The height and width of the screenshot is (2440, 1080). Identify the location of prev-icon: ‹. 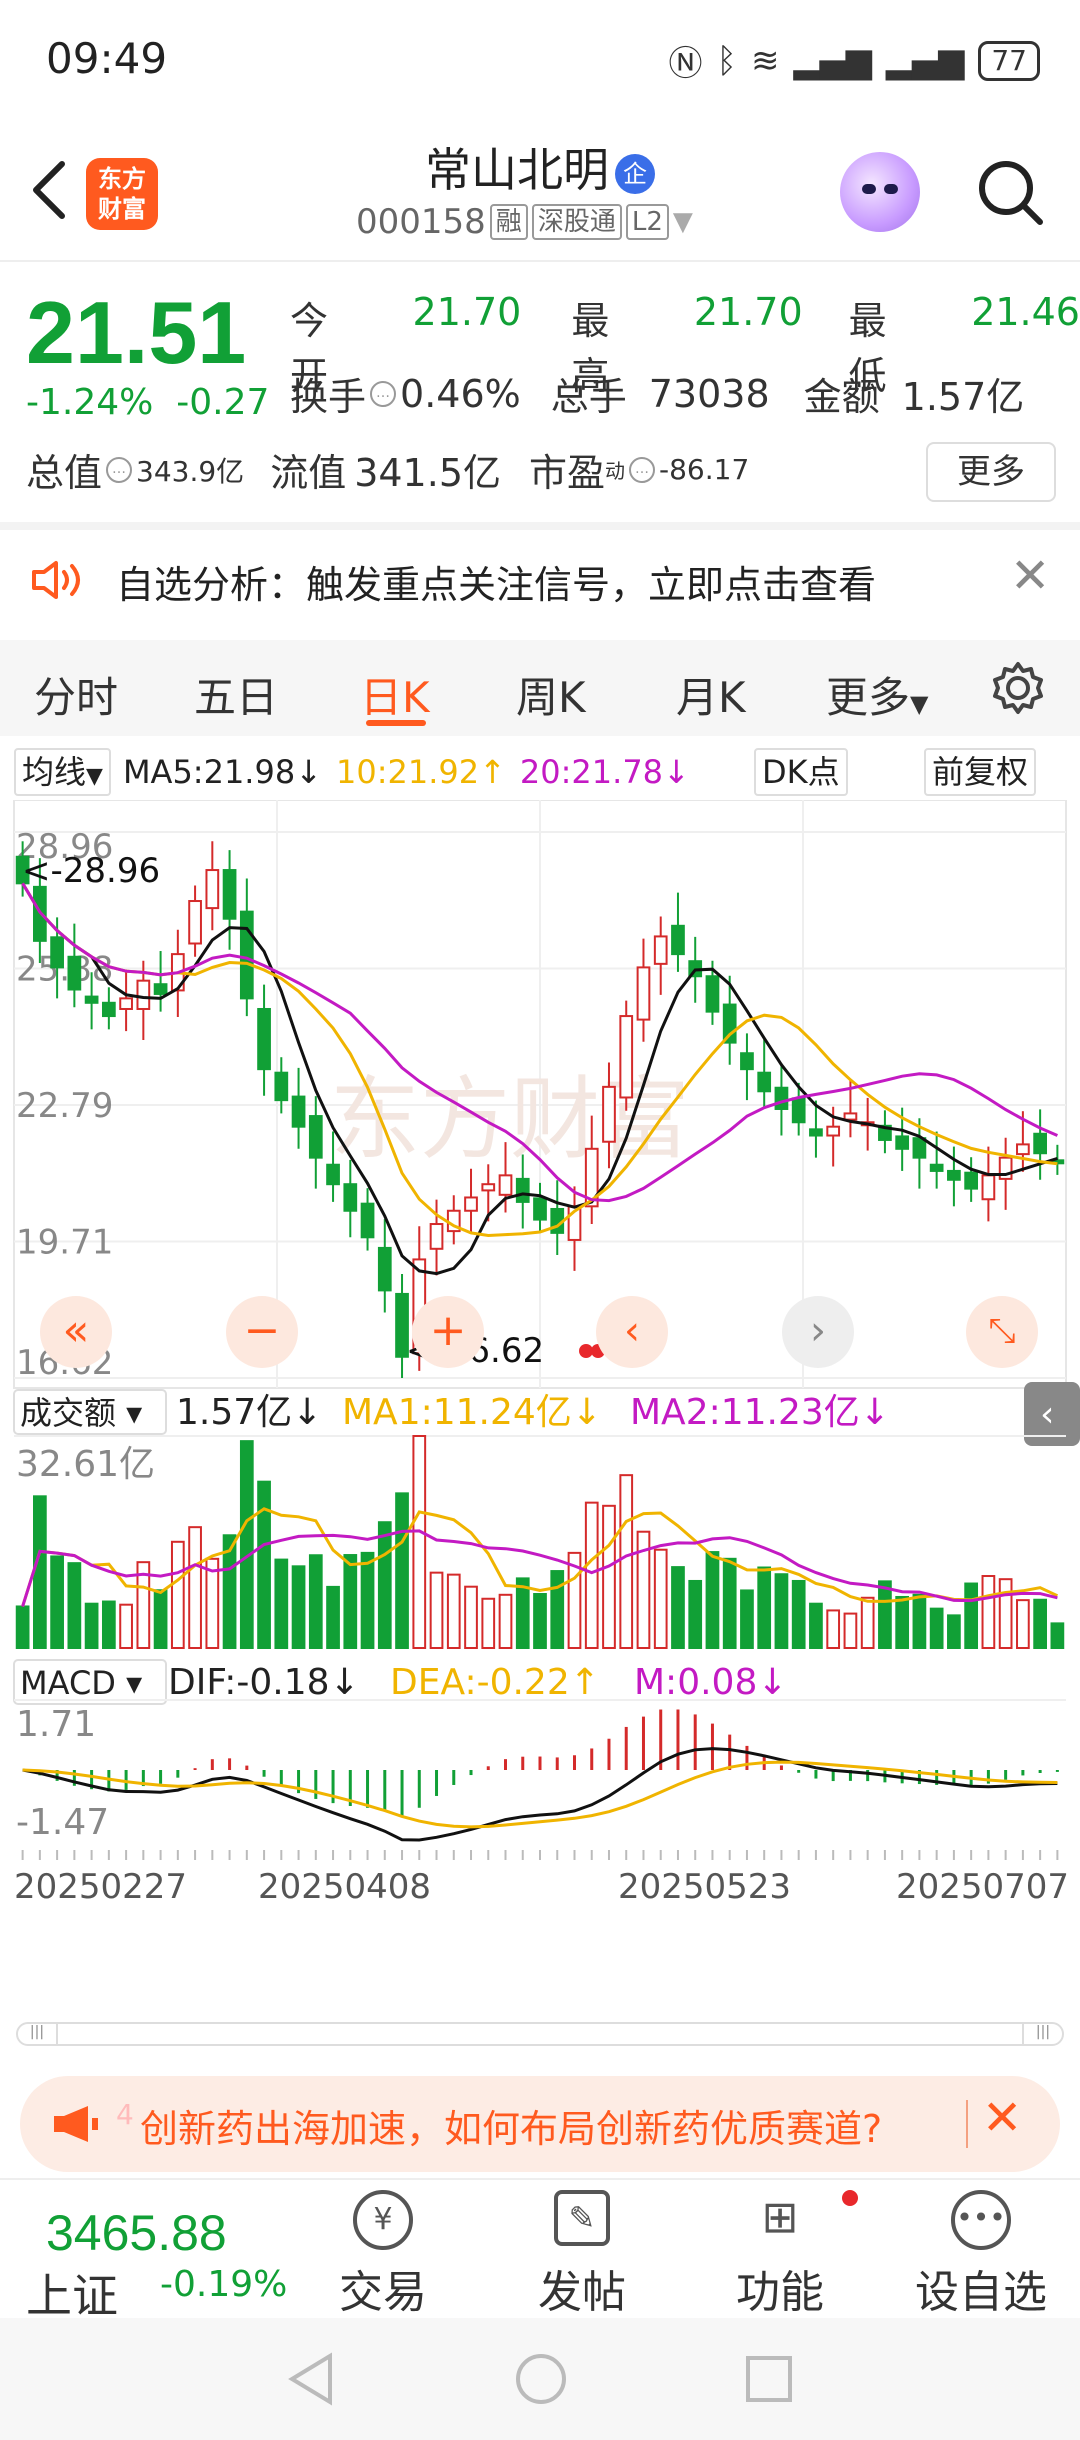
(632, 1332).